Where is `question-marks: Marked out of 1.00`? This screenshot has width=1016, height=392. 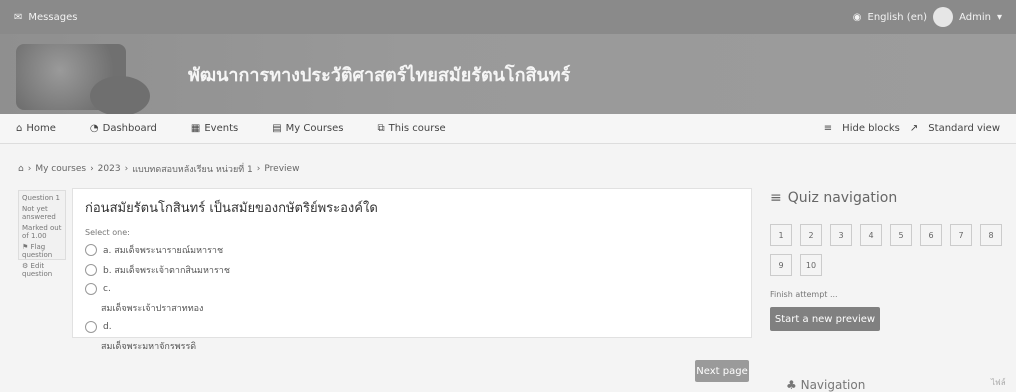 question-marks: Marked out of 1.00 is located at coordinates (42, 232).